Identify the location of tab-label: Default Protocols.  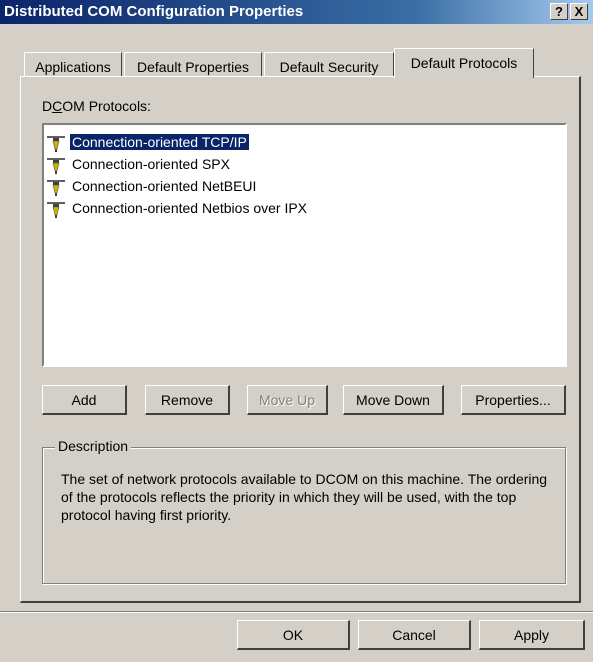
(464, 63).